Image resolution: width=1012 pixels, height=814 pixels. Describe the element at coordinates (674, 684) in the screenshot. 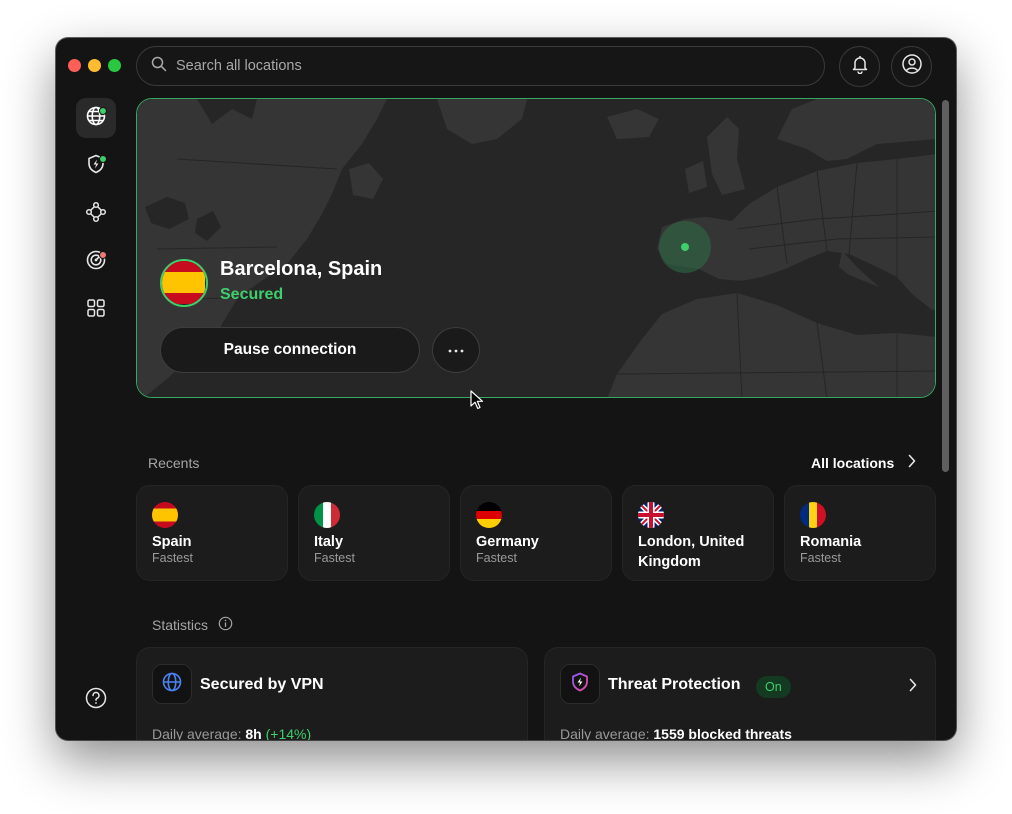

I see `stat-title: Threat Protection` at that location.